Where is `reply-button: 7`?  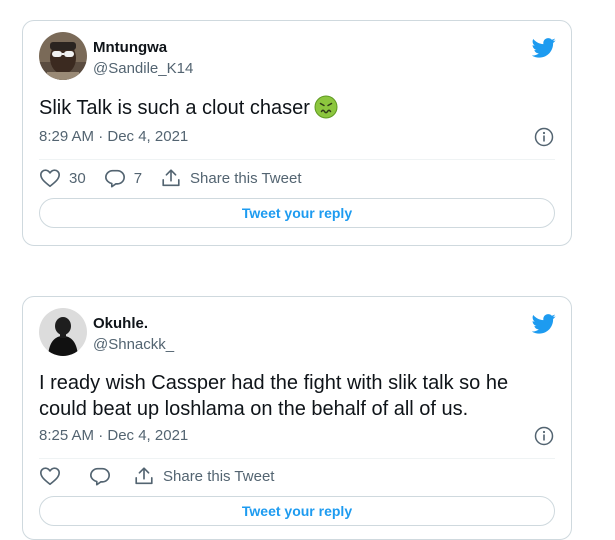
reply-button: 7 is located at coordinates (123, 178).